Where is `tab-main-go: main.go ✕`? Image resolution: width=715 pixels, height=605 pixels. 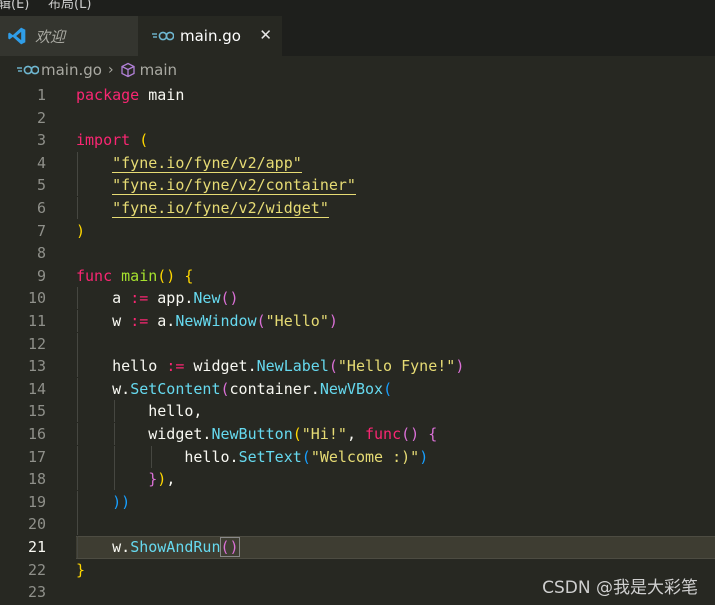 tab-main-go: main.go ✕ is located at coordinates (210, 36).